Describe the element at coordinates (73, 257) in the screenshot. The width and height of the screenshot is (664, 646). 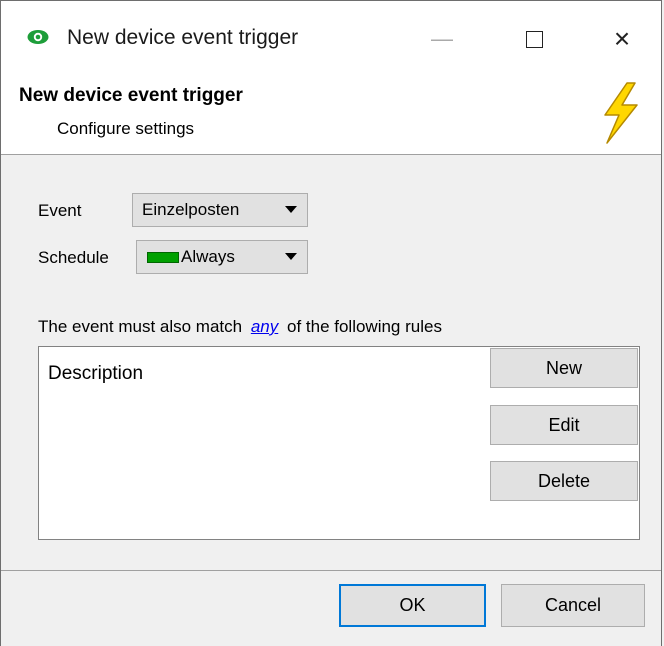
I see `schedule-label: Schedule` at that location.